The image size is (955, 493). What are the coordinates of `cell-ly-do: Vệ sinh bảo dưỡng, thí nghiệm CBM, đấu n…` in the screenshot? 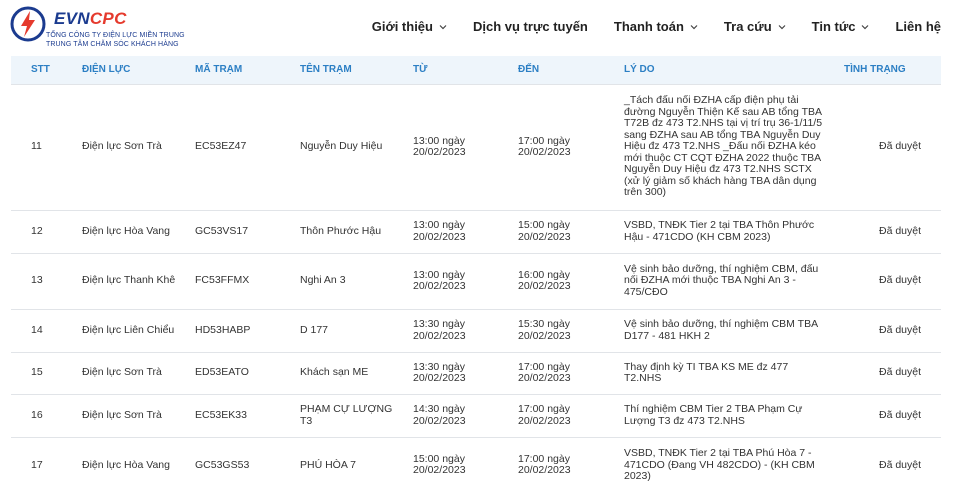 It's located at (721, 280).